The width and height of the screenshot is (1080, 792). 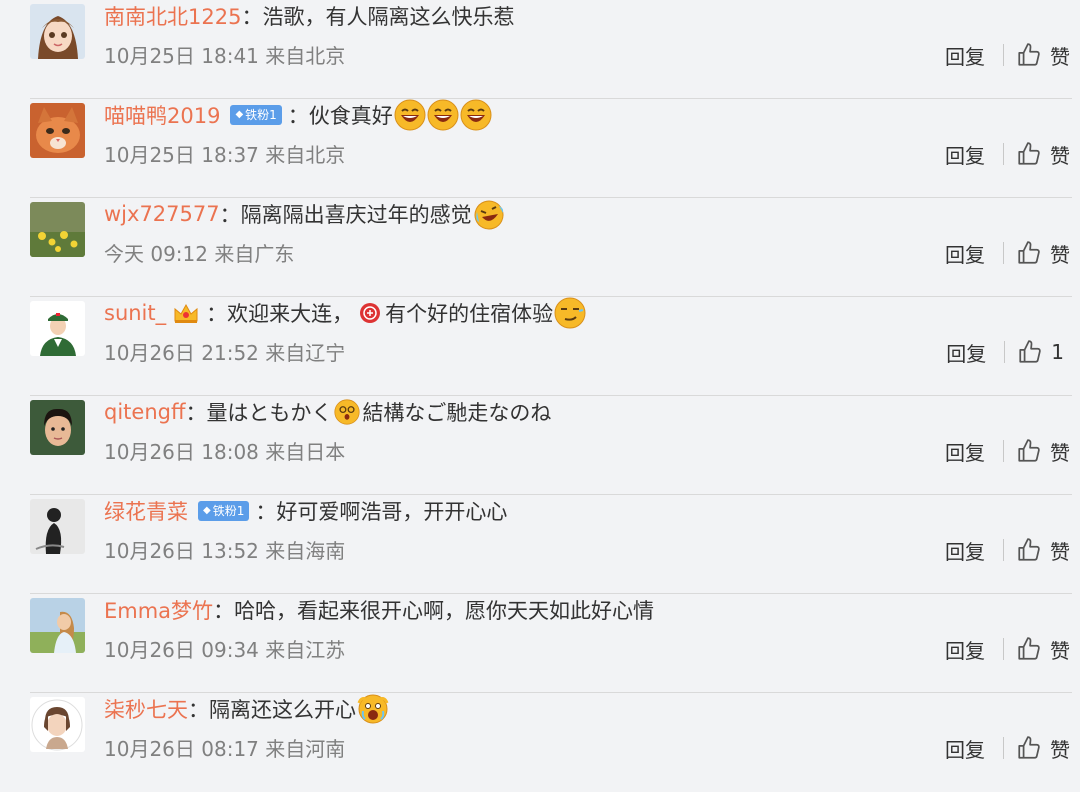 I want to click on comment-meta: 10月26日 21:52 来自辽宁, so click(x=225, y=353).